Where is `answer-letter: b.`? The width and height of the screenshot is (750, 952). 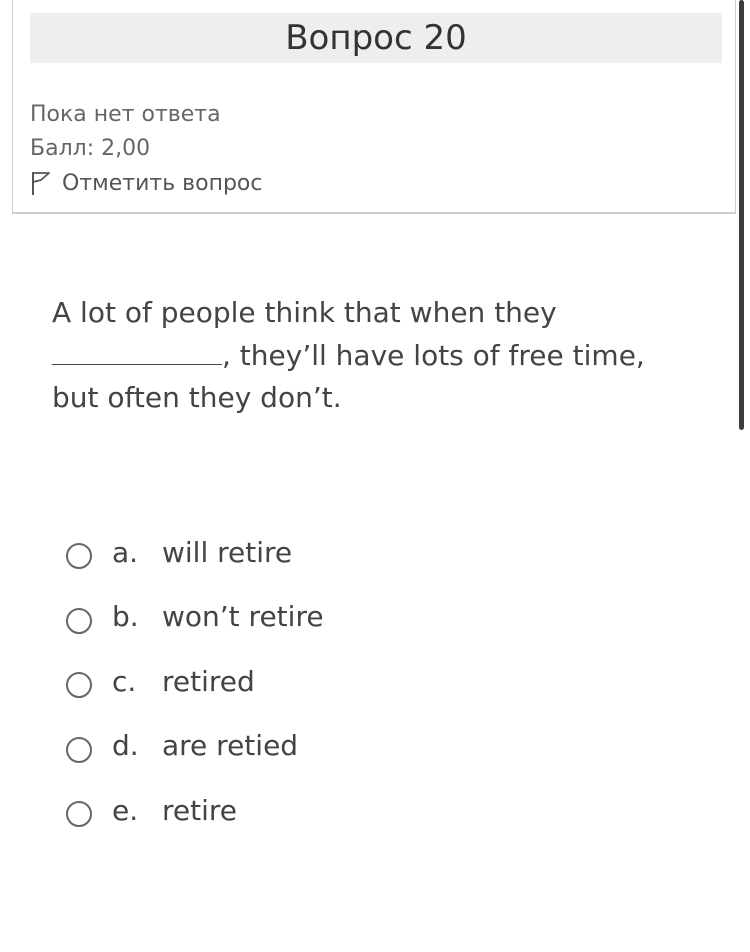
answer-letter: b. is located at coordinates (125, 617).